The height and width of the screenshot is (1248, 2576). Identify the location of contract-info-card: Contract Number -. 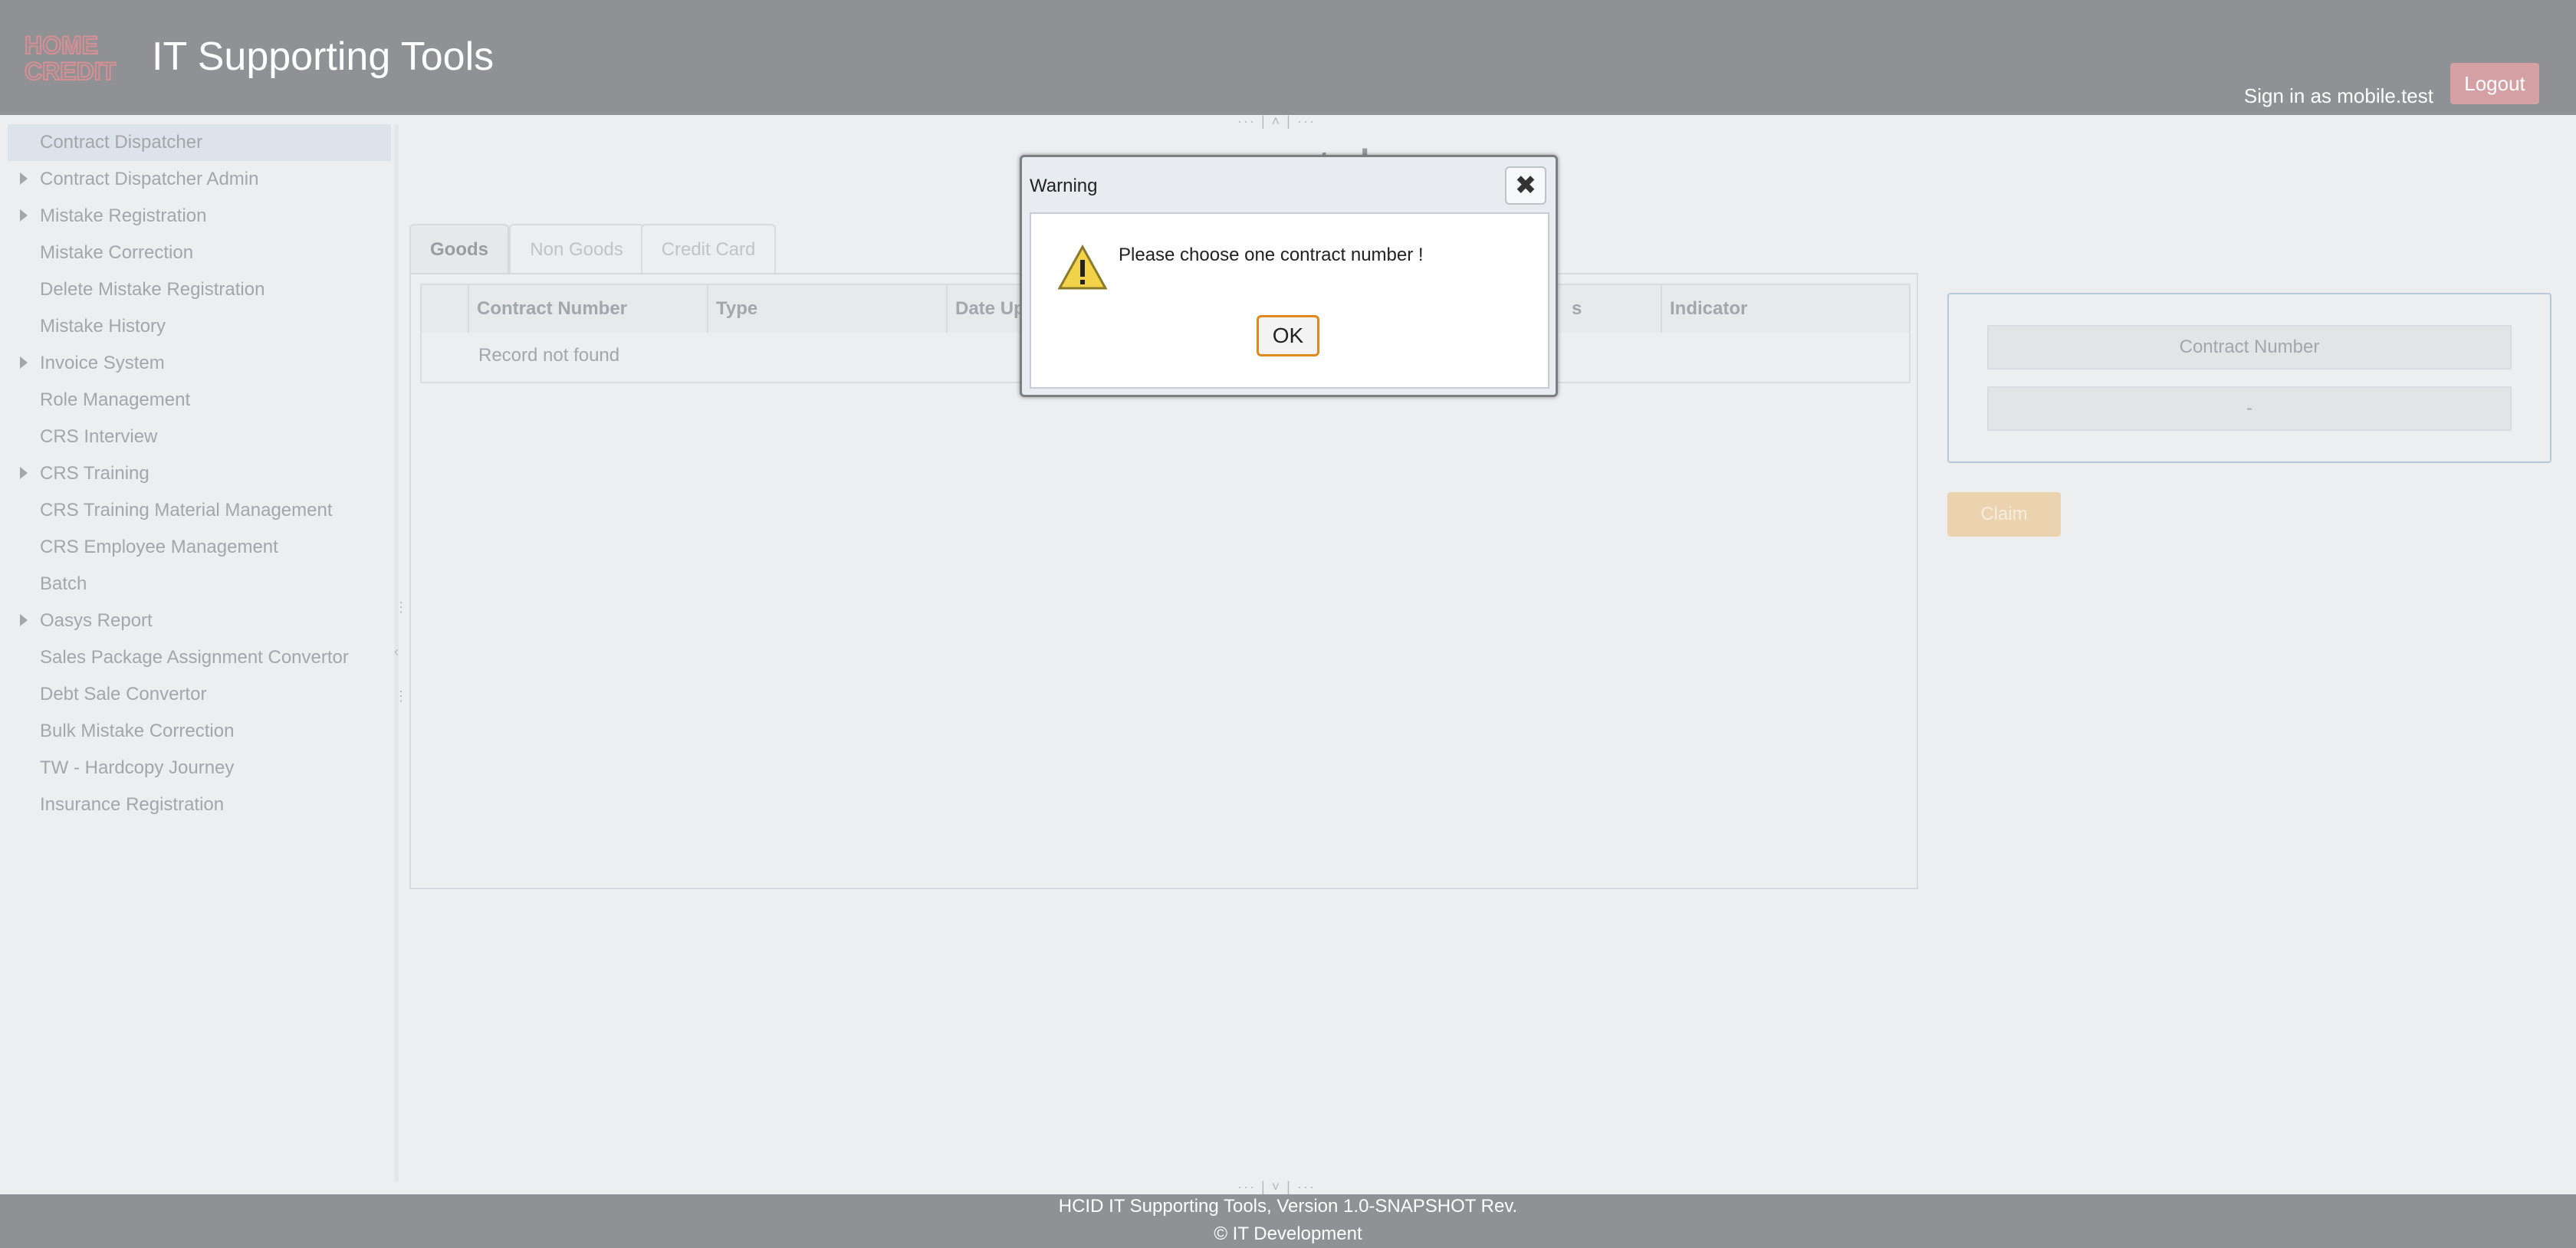
(2249, 378).